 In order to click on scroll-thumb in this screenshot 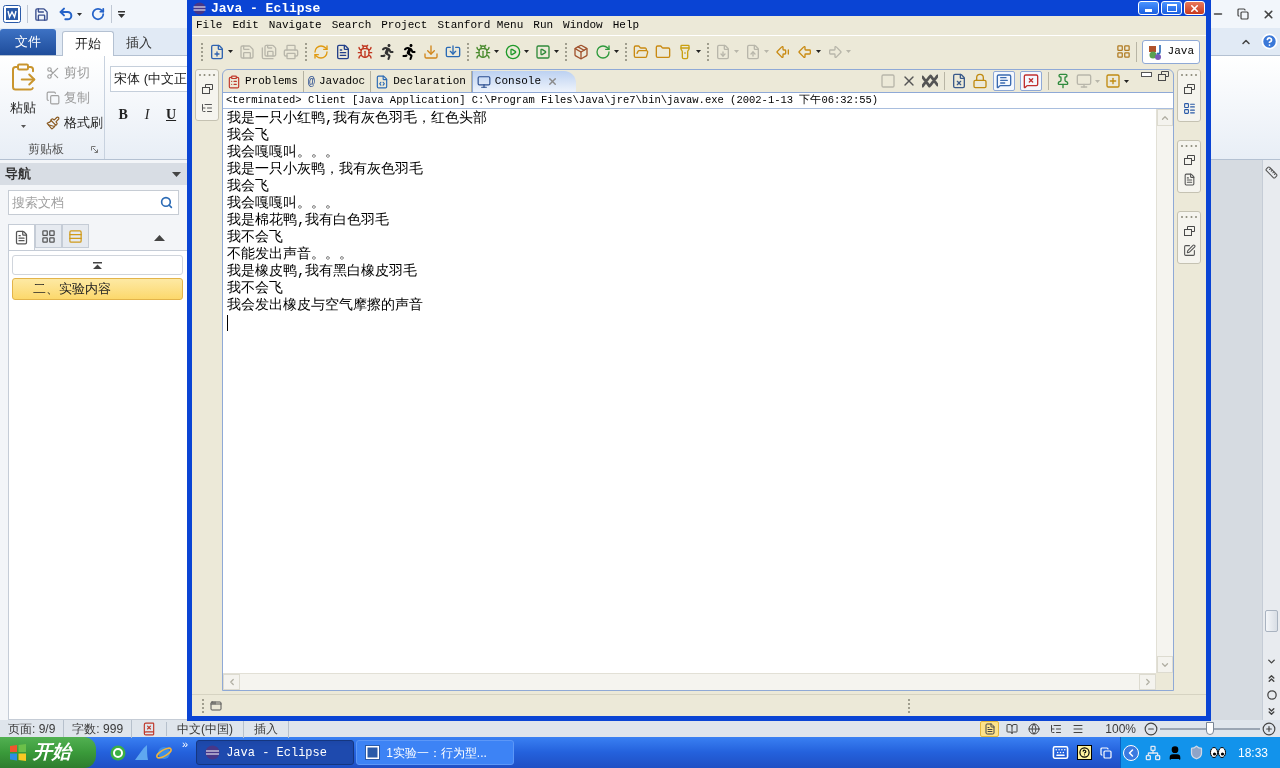, I will do `click(1271, 621)`.